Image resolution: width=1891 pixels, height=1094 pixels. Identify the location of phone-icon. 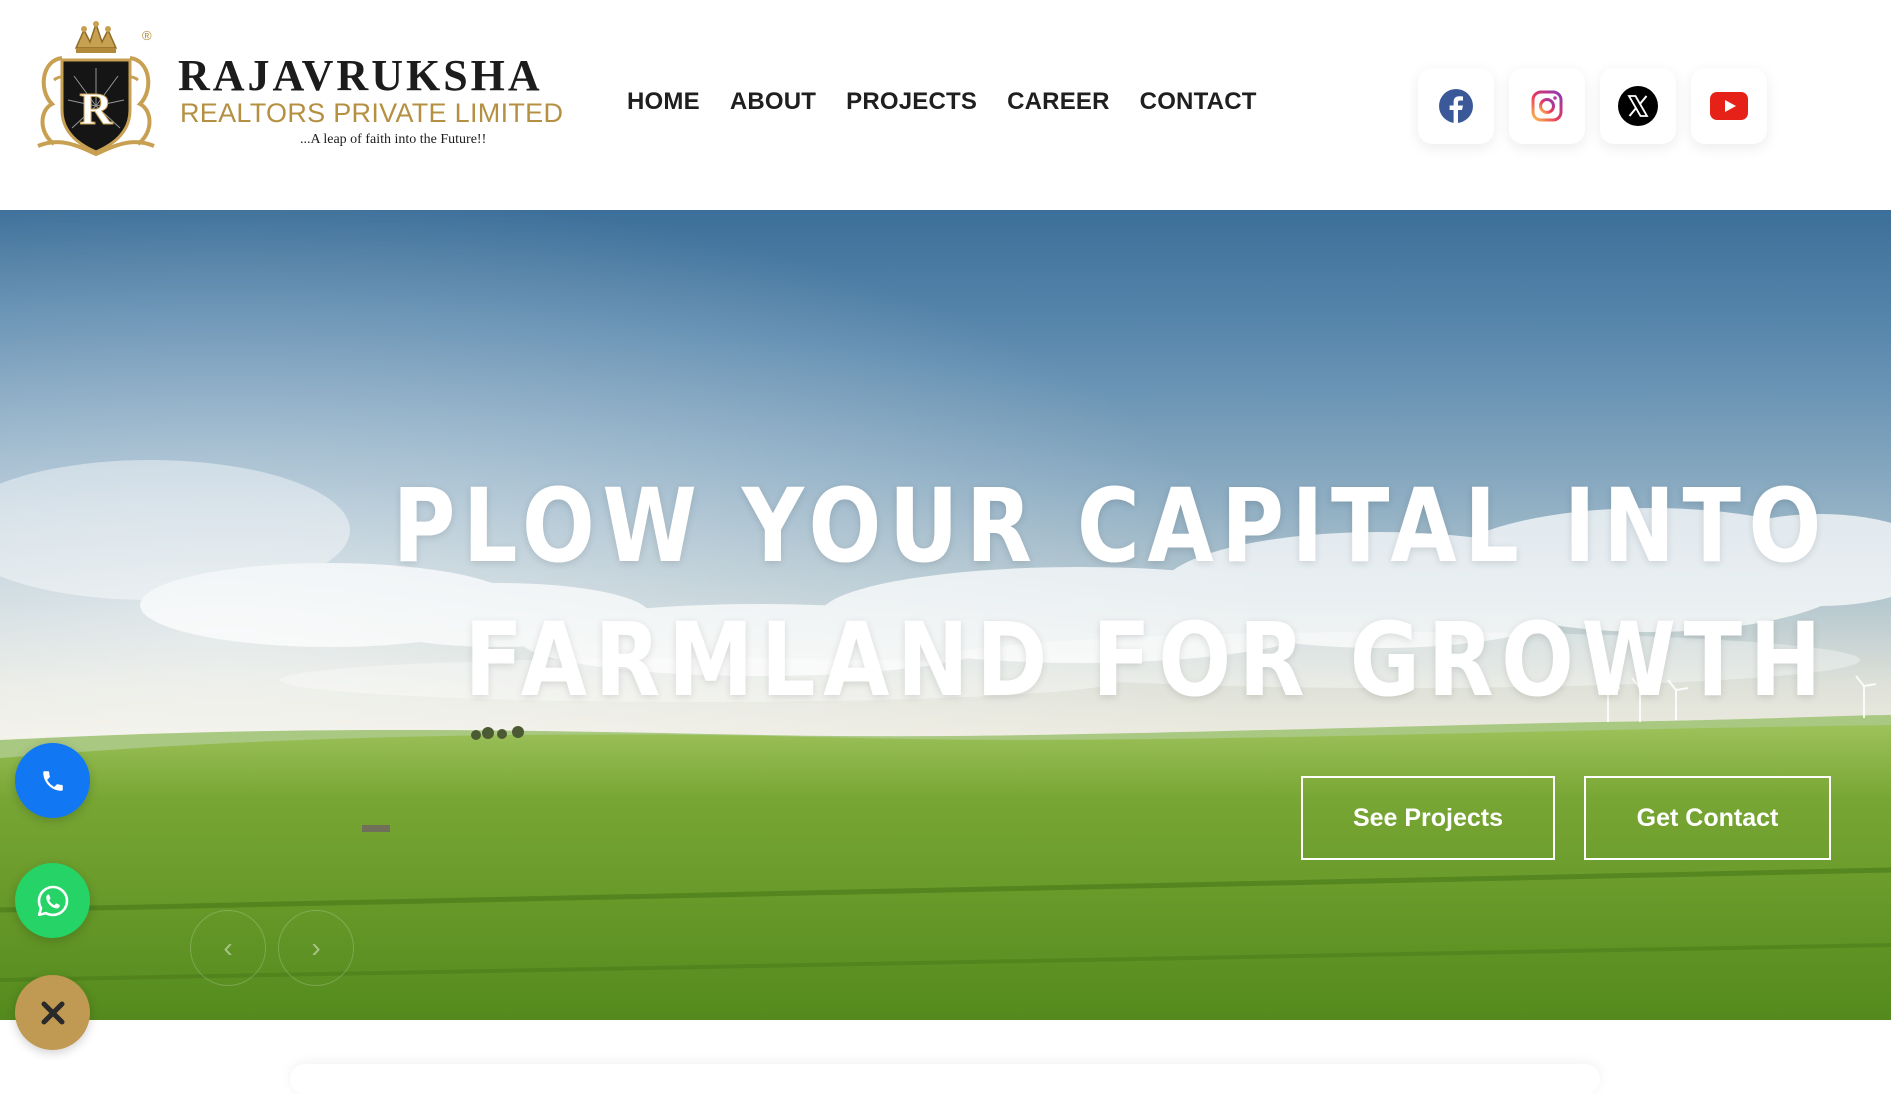
(52, 780).